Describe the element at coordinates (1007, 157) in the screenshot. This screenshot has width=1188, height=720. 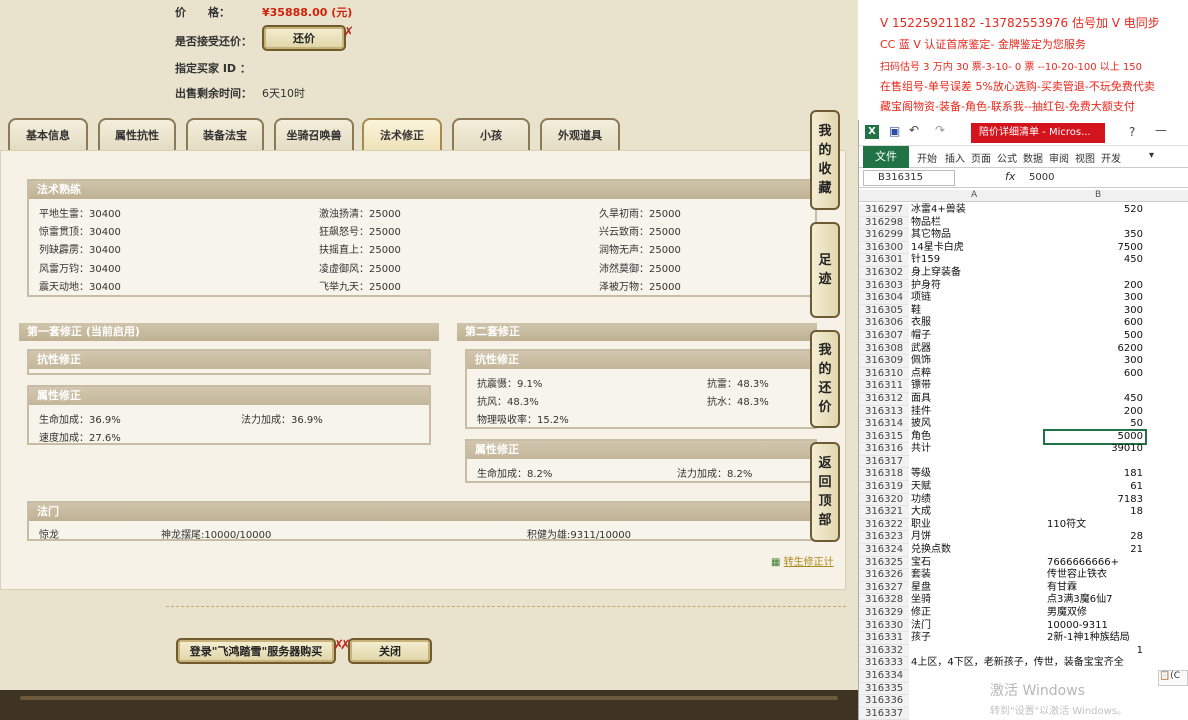
I see `tab-formula: 公式` at that location.